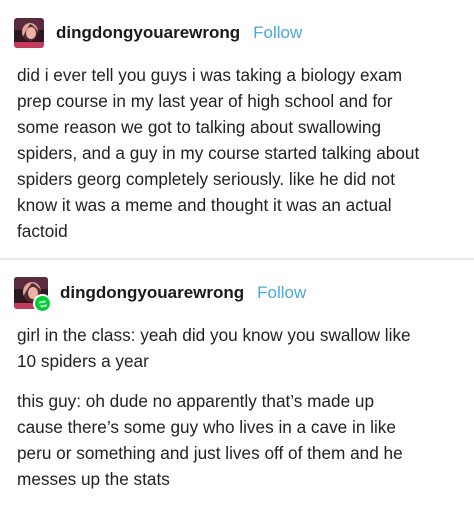 The height and width of the screenshot is (505, 474). I want to click on reblog-icon, so click(42, 303).